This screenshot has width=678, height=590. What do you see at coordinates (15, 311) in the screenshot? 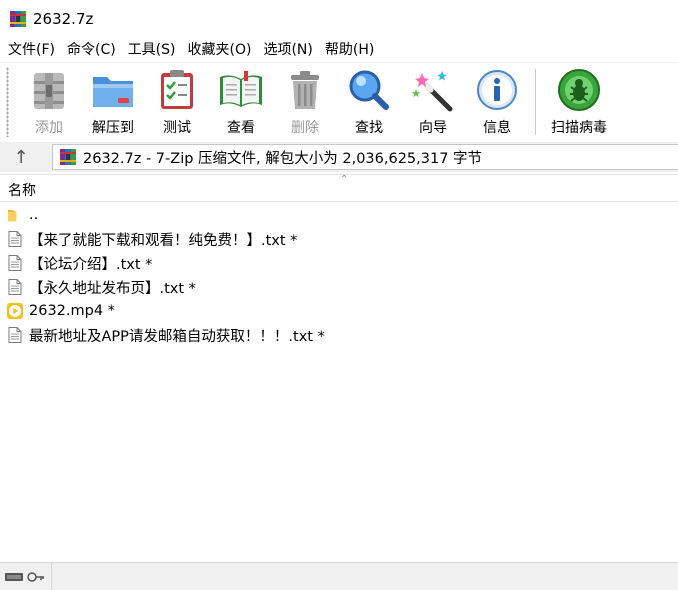
I see `video-file-icon` at bounding box center [15, 311].